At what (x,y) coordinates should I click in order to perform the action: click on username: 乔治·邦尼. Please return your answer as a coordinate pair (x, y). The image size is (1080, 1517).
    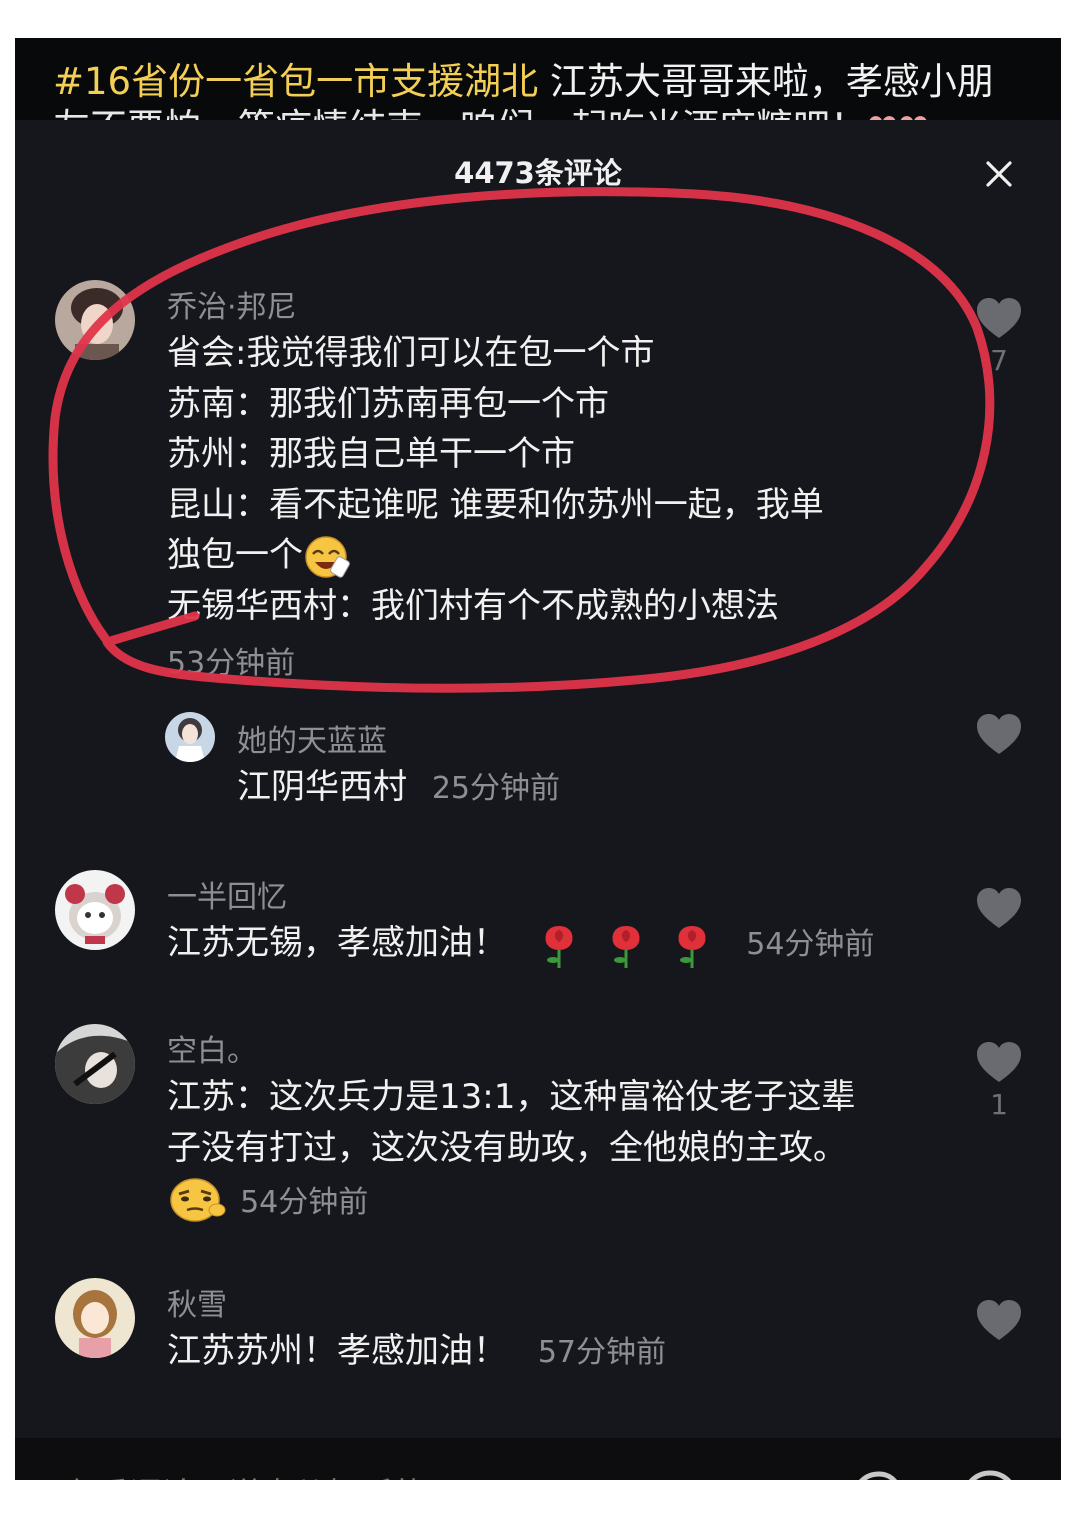
    Looking at the image, I should click on (232, 304).